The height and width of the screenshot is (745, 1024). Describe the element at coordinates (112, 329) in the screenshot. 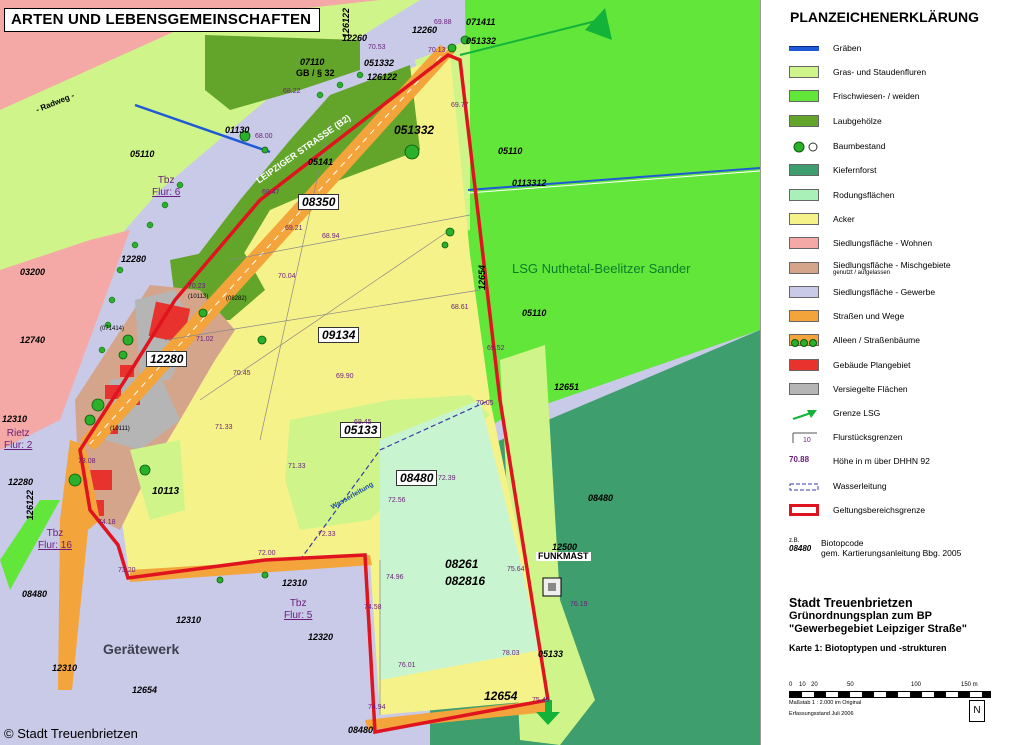

I see `biotop-code: (071414)` at that location.